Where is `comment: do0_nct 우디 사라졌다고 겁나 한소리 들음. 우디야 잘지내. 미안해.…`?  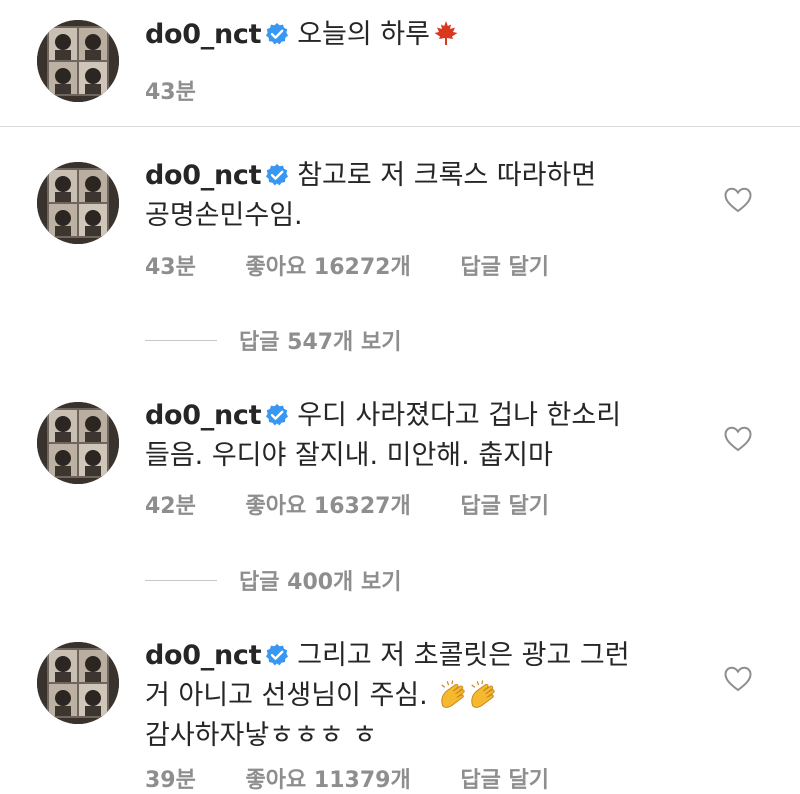 comment: do0_nct 우디 사라졌다고 겁나 한소리 들음. 우디야 잘지내. 미안해.… is located at coordinates (425, 436).